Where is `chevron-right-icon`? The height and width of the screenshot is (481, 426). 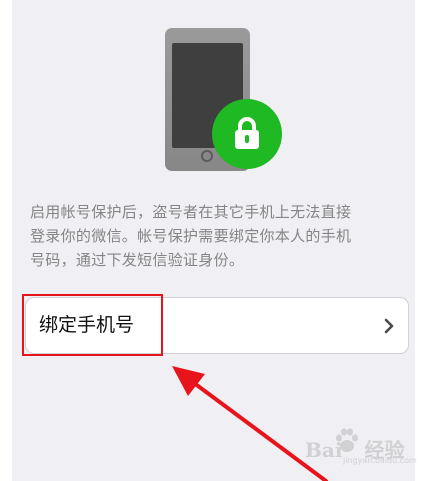
chevron-right-icon is located at coordinates (389, 326).